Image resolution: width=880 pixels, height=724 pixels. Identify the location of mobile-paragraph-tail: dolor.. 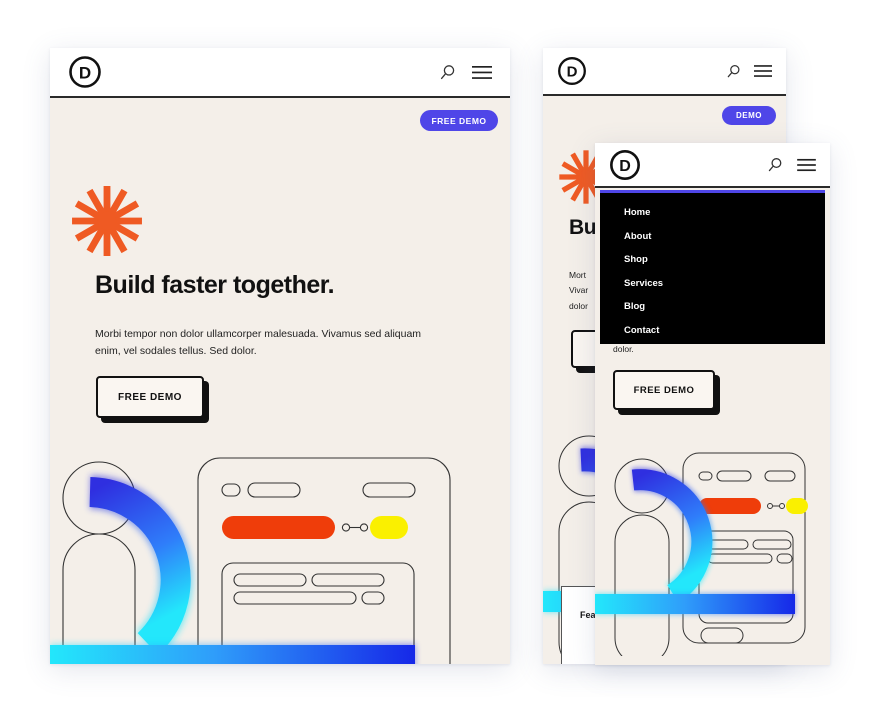
(623, 349).